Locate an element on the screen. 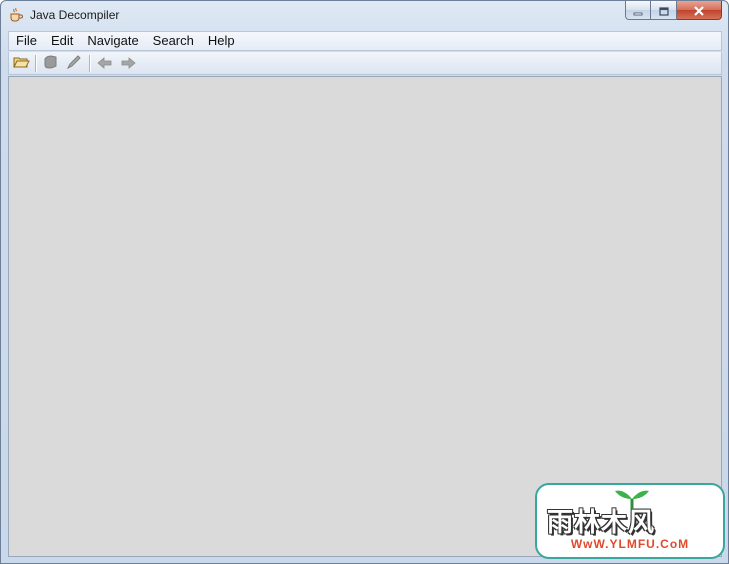  save-all-button is located at coordinates (51, 63).